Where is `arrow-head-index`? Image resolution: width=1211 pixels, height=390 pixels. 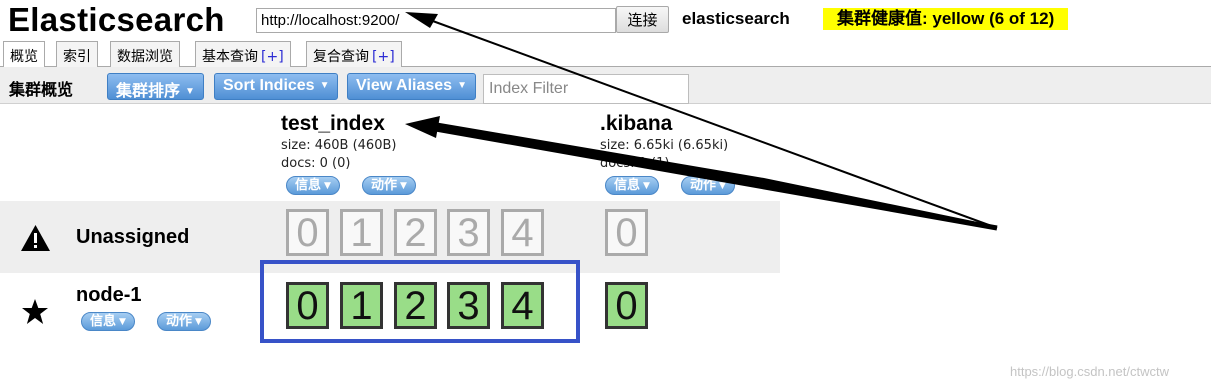 arrow-head-index is located at coordinates (422, 127).